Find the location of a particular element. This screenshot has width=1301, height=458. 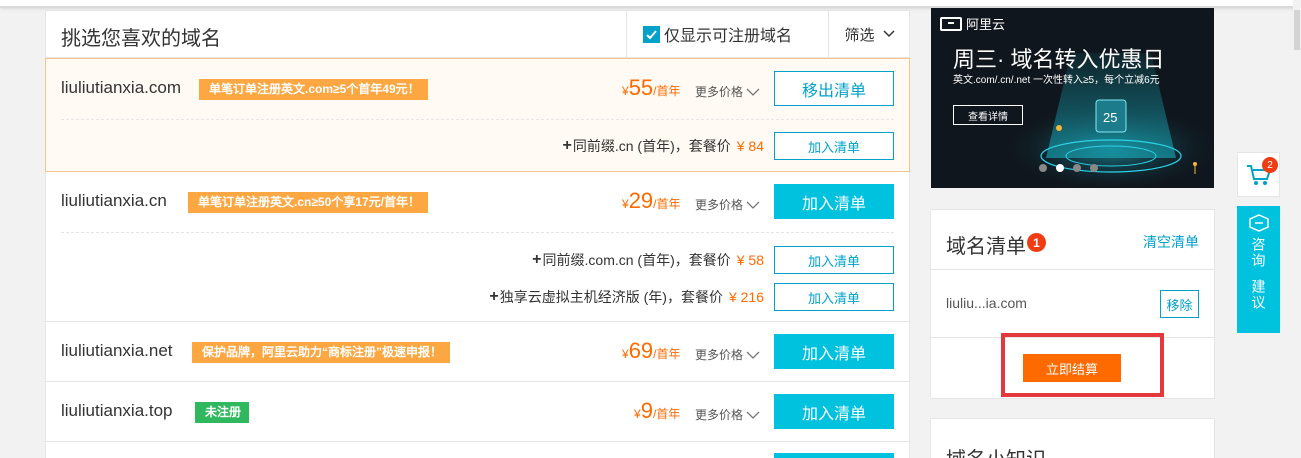

domain-price: ¥69/首年 is located at coordinates (651, 350).